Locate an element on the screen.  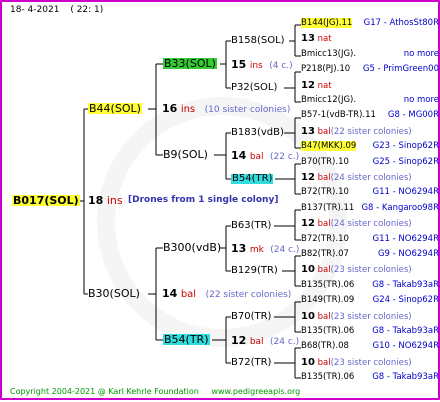
gen4-origin: G9 - NO6294R is located at coordinates (408, 254).